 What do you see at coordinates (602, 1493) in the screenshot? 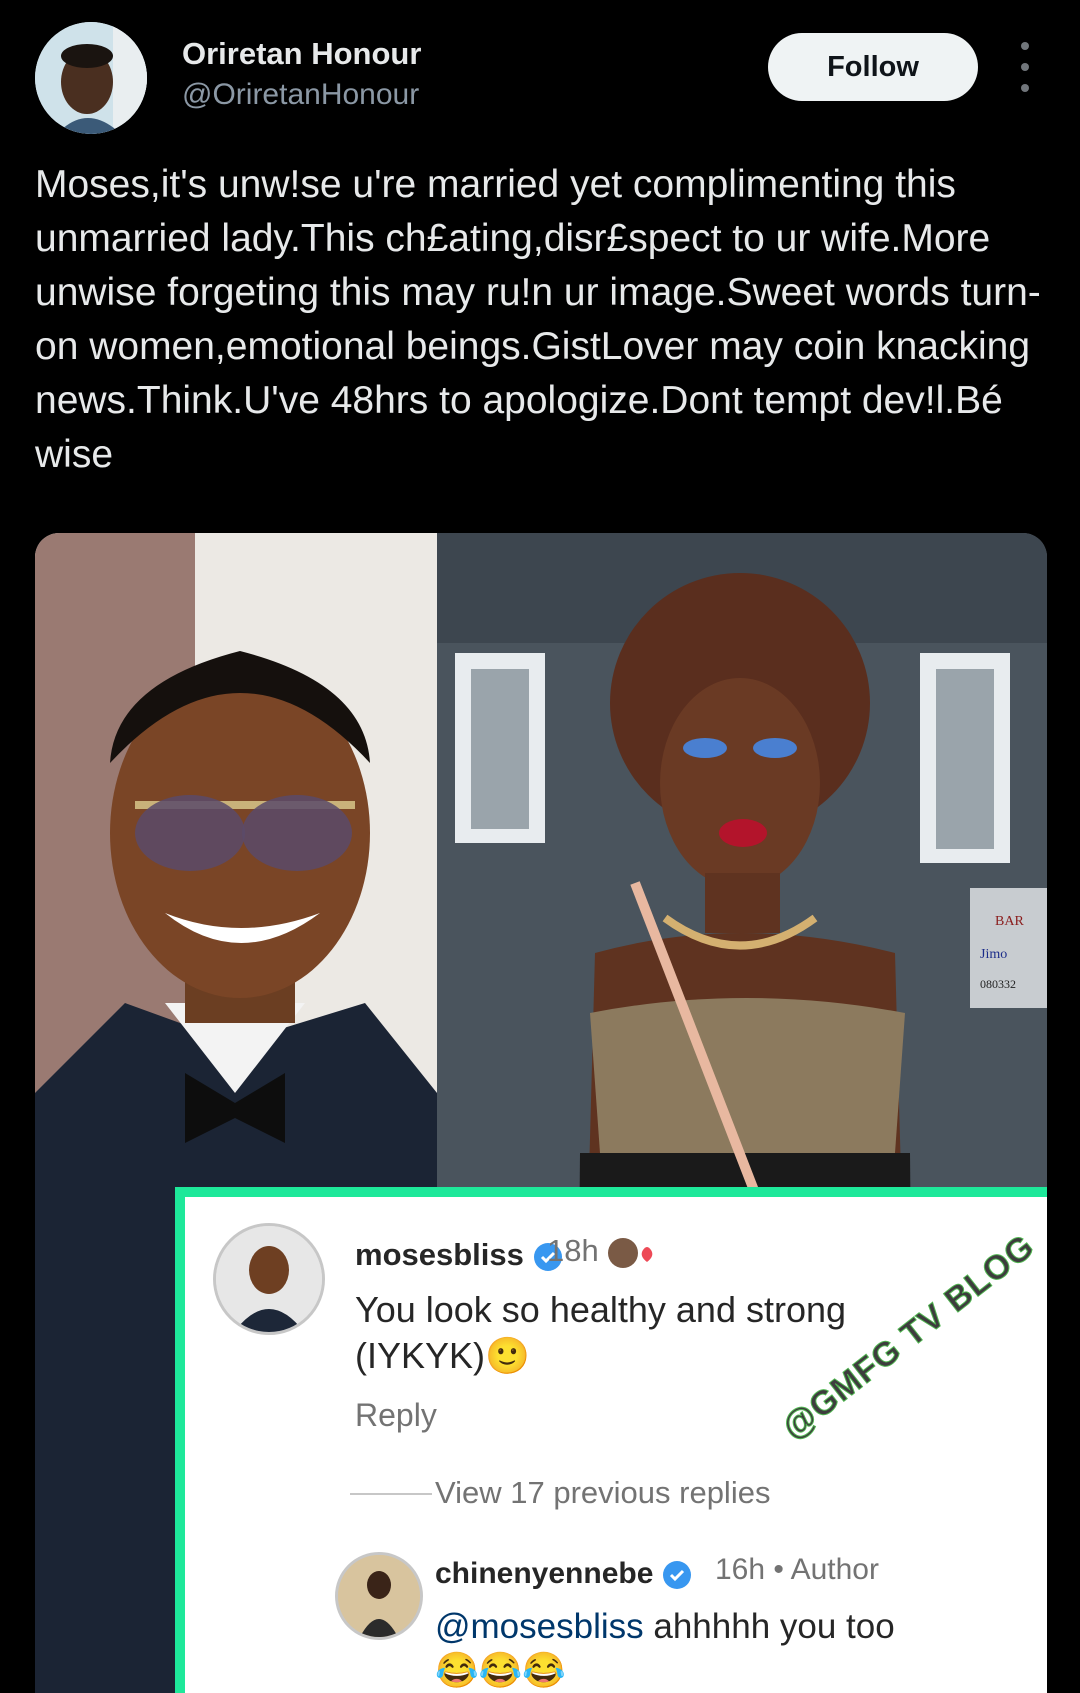
I see `view-previous-replies-link: View 17 previous replies` at bounding box center [602, 1493].